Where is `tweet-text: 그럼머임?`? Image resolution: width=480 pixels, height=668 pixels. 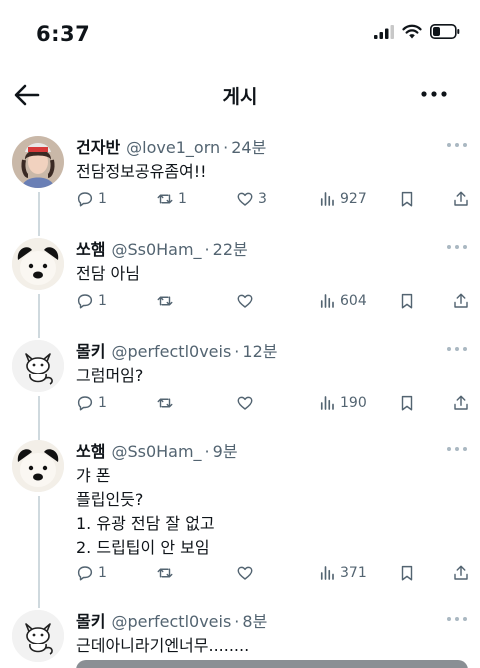
tweet-text: 그럼머임? is located at coordinates (109, 376).